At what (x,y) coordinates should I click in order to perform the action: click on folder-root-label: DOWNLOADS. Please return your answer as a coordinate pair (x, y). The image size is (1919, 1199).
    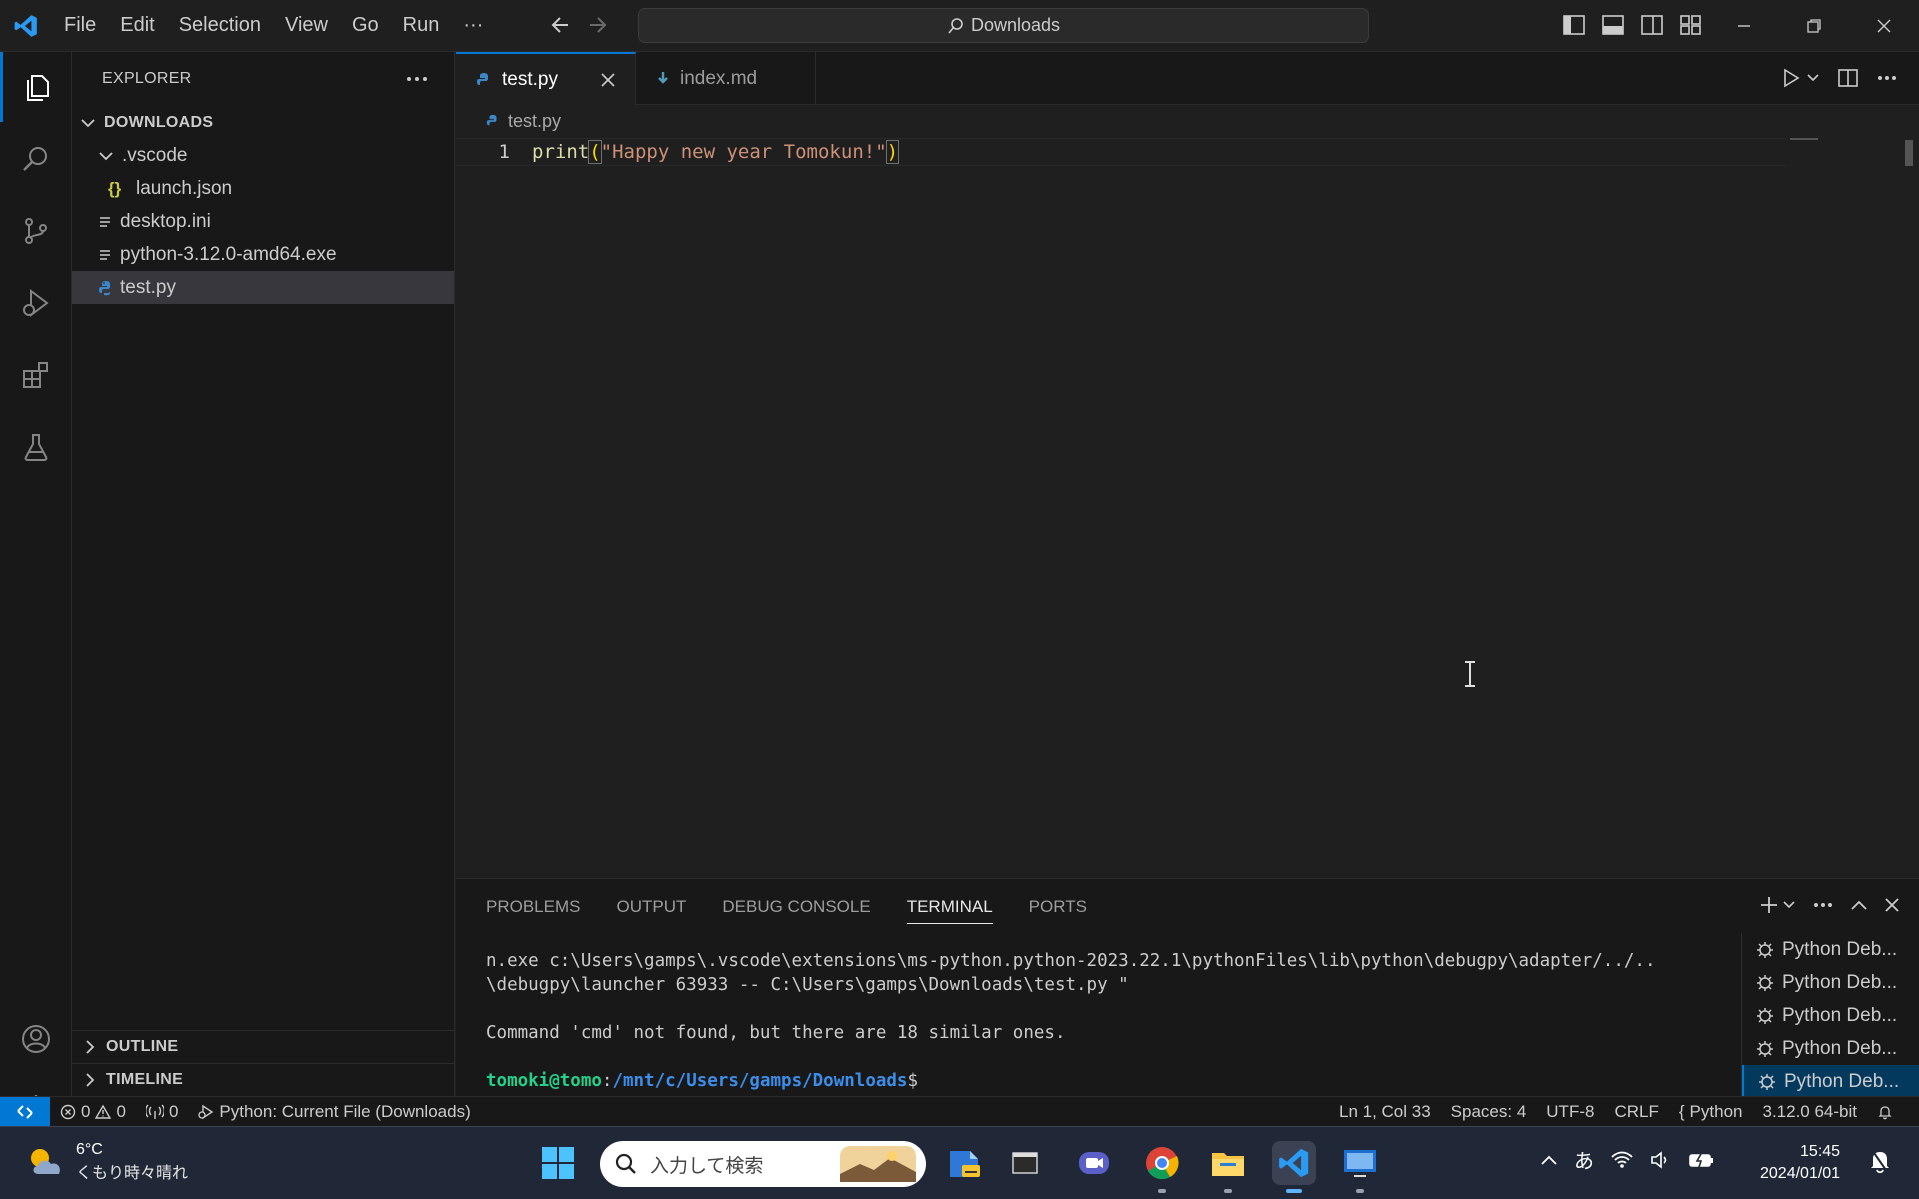
    Looking at the image, I should click on (159, 122).